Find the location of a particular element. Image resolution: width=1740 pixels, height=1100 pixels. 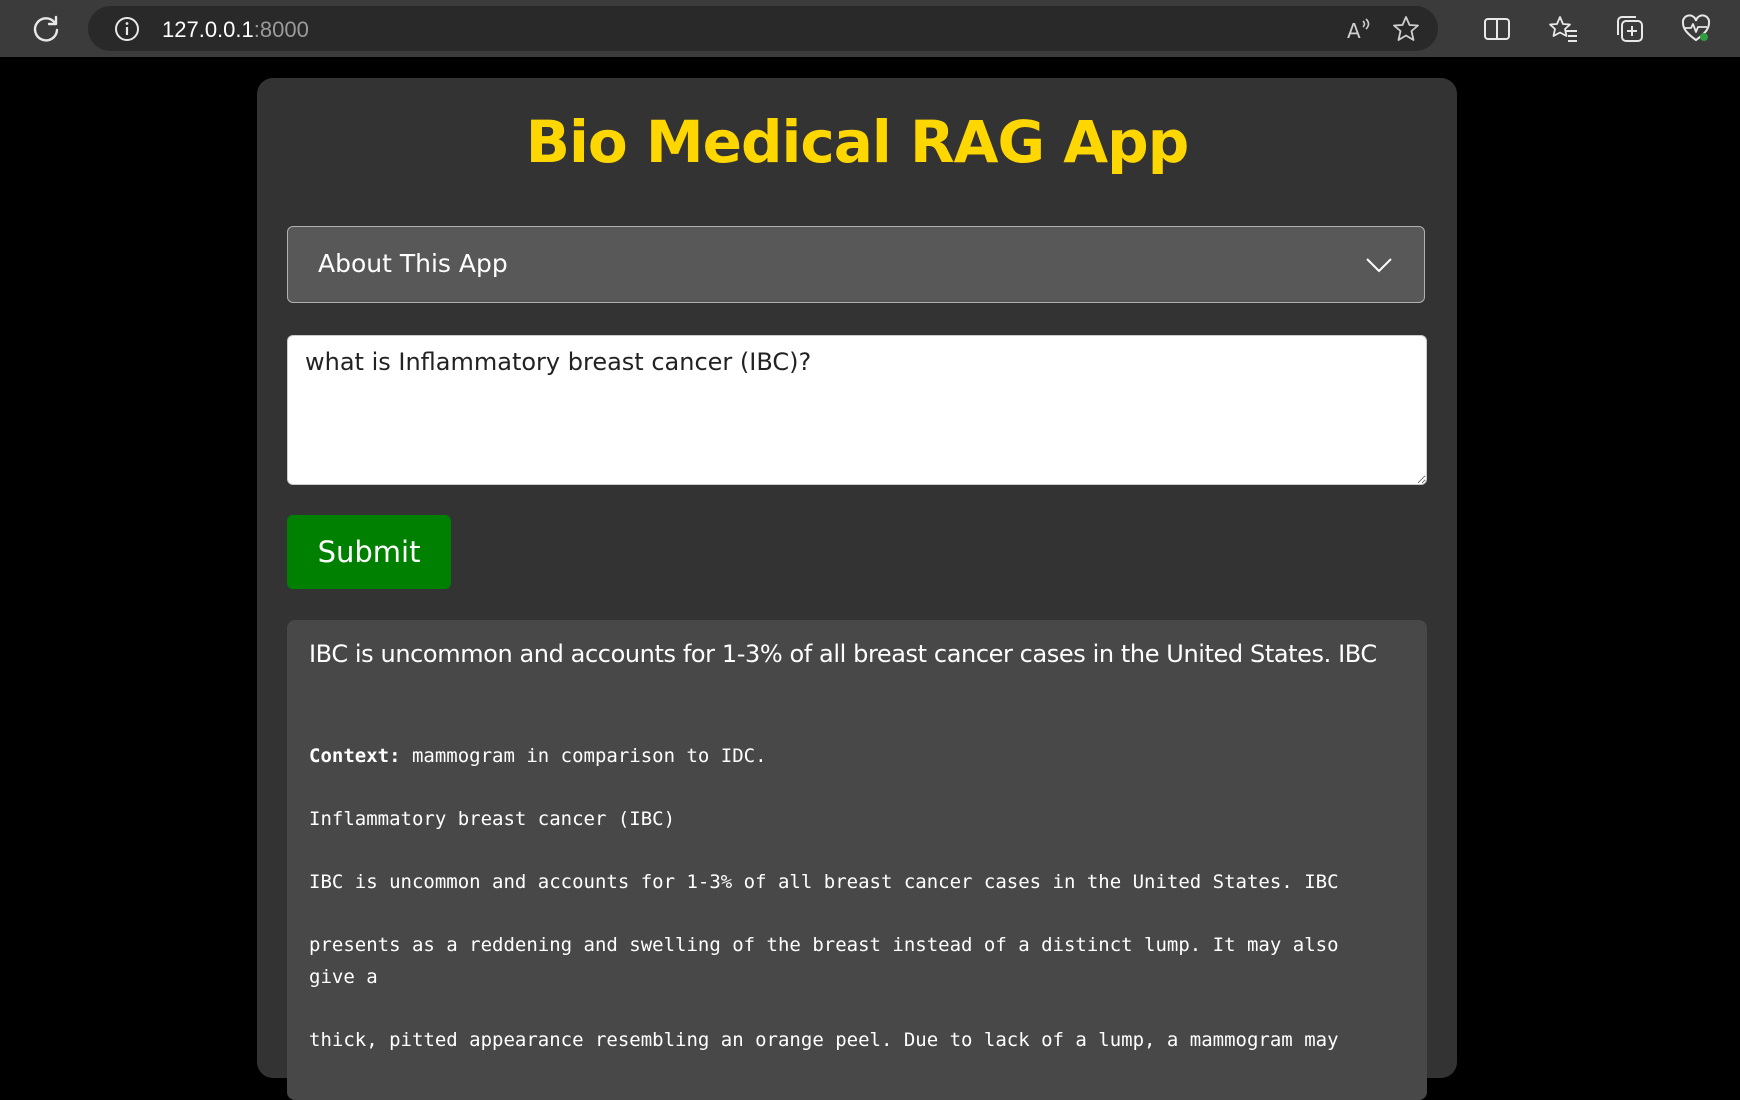

url-port: :8000 is located at coordinates (281, 29).